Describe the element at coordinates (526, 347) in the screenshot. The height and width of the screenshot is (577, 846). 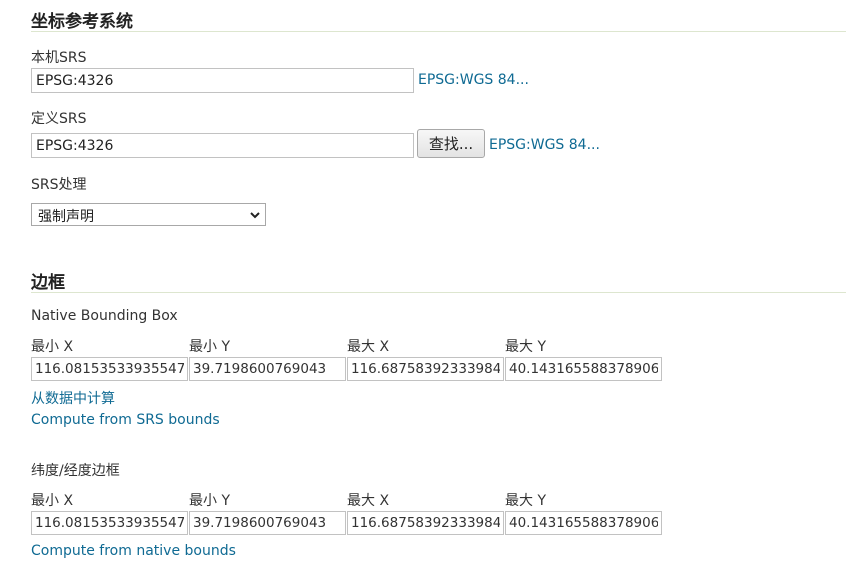
I see `native-maxy-label: 最大 Y` at that location.